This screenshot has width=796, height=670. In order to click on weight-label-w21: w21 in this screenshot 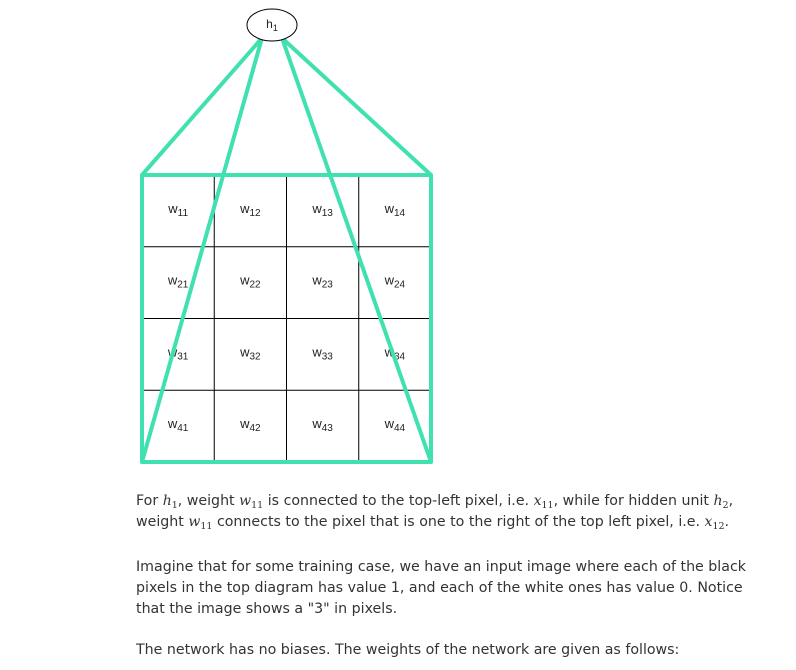, I will do `click(178, 282)`.